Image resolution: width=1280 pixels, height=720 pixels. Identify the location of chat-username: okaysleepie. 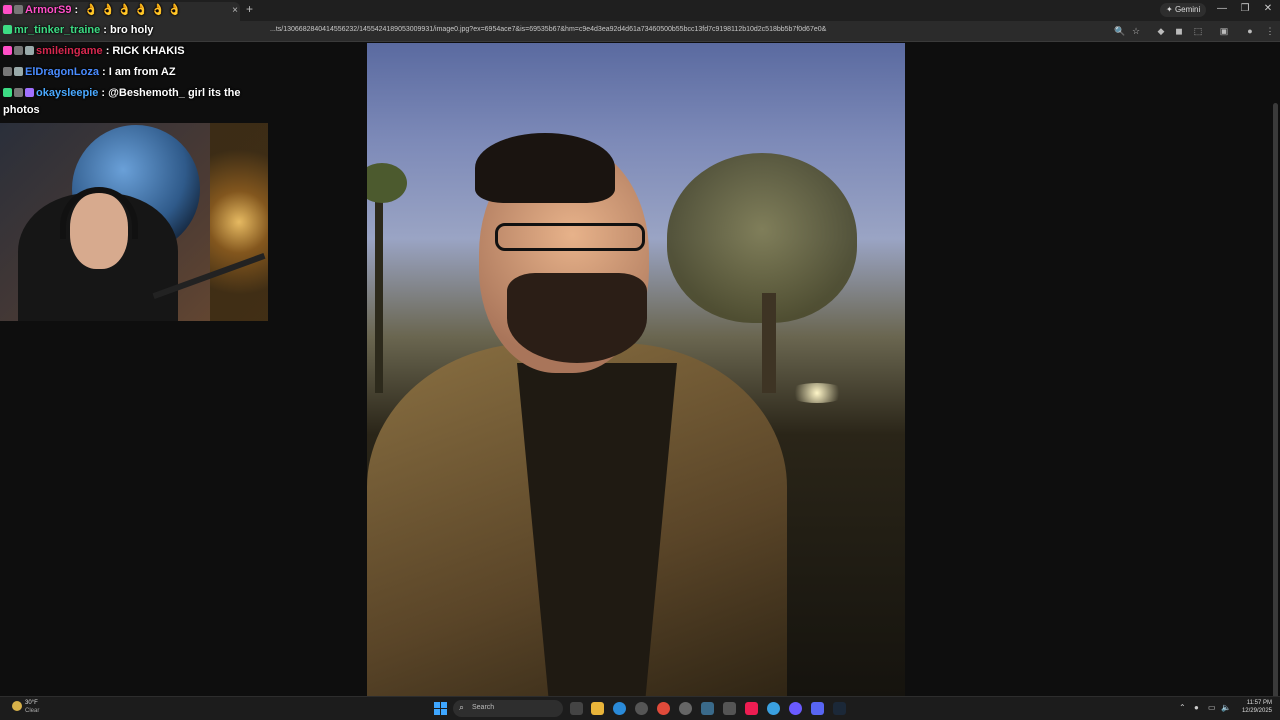
(67, 93).